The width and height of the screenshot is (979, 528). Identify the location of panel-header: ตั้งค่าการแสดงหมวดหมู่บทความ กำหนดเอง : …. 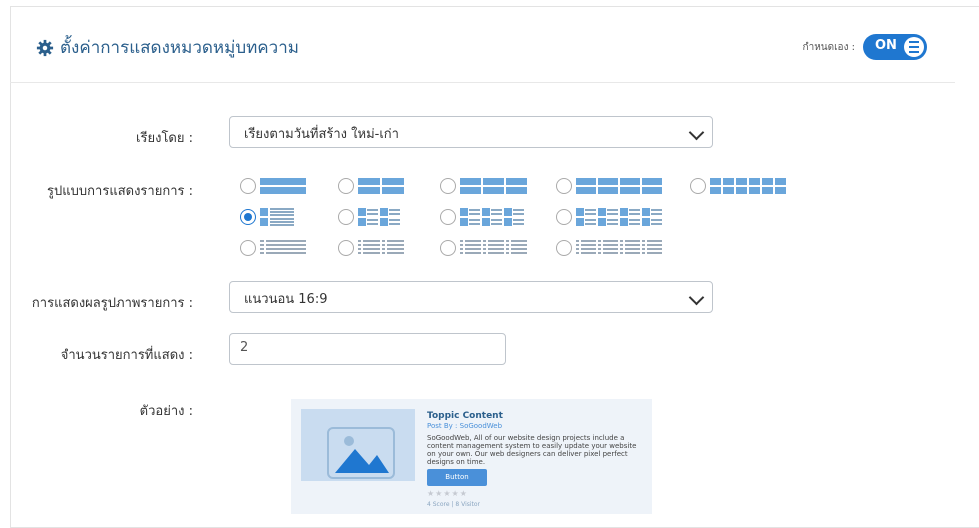
(482, 46).